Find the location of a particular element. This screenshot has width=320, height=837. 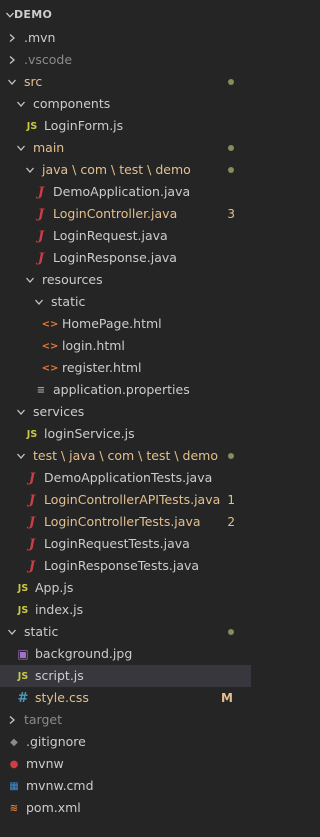

css-icon: # is located at coordinates (23, 698).